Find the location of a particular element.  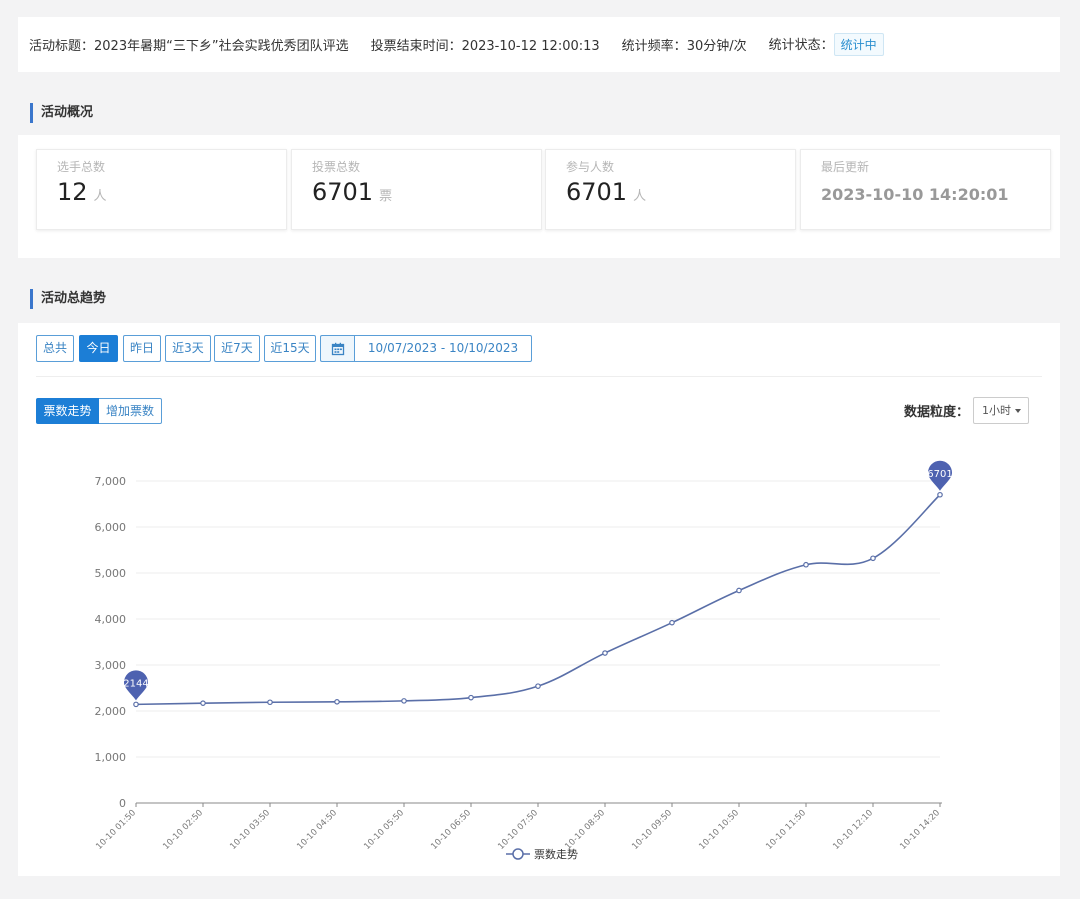

x-tick-label: 10-10 07:50 is located at coordinates (518, 830).